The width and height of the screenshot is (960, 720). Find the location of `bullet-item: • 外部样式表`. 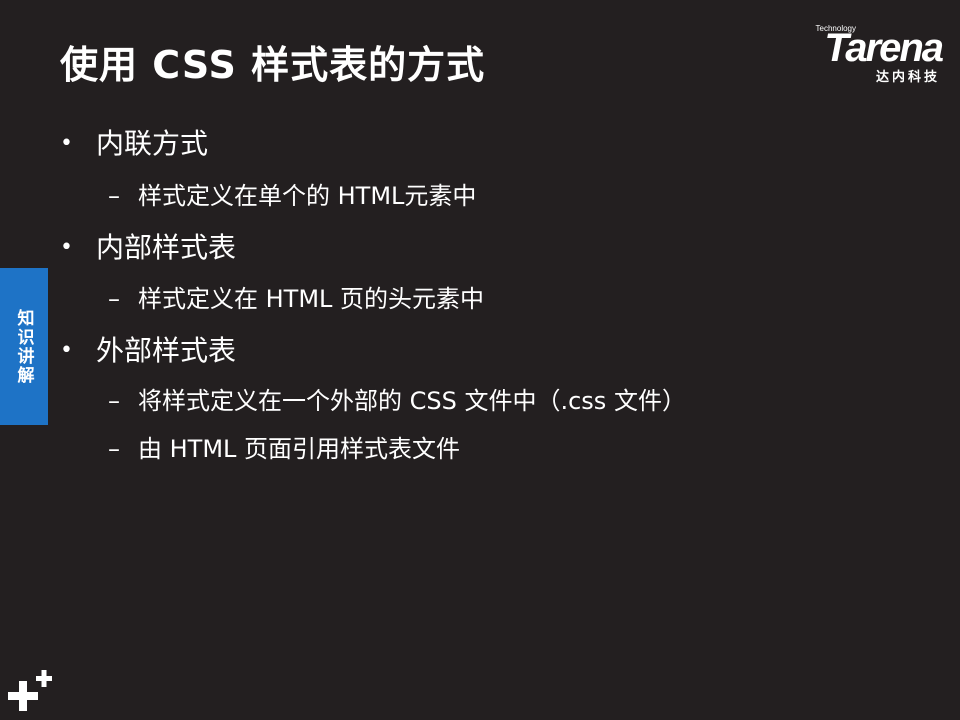

bullet-item: • 外部样式表 is located at coordinates (148, 349).